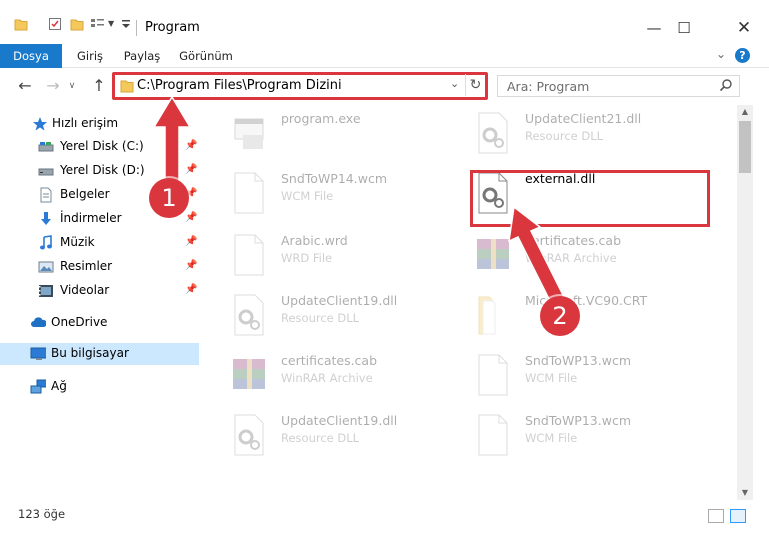 This screenshot has height=535, width=769. What do you see at coordinates (239, 85) in the screenshot?
I see `address-path: C:\Program Files\Program Dizini` at bounding box center [239, 85].